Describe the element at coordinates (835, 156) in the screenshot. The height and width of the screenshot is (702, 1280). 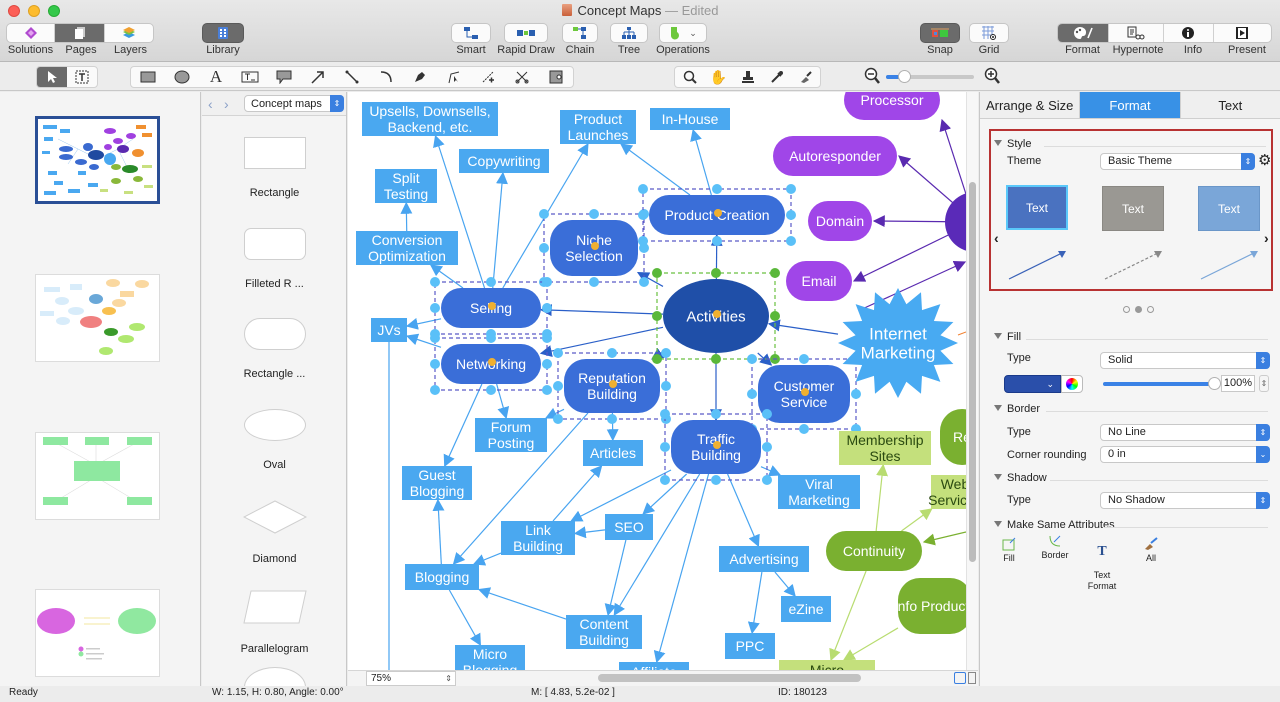
I see `node-autoresponder: Autoresponder` at that location.